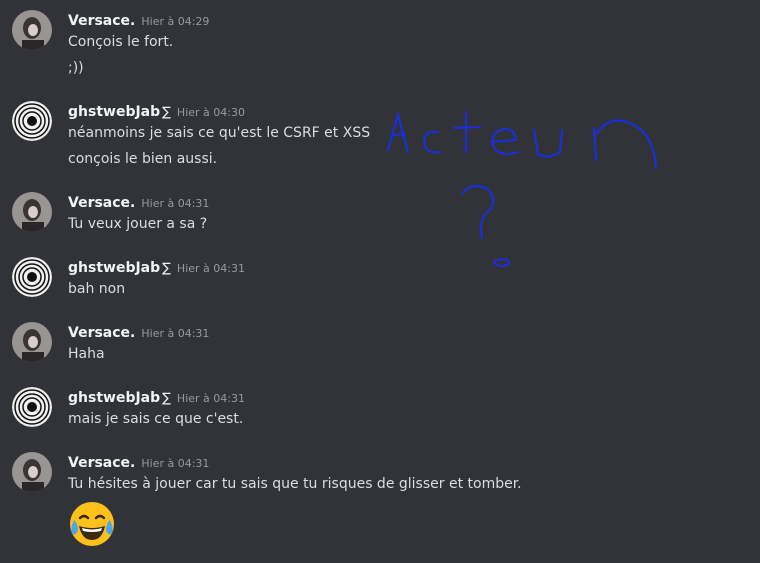 The height and width of the screenshot is (563, 760). I want to click on message-text: Haha, so click(86, 354).